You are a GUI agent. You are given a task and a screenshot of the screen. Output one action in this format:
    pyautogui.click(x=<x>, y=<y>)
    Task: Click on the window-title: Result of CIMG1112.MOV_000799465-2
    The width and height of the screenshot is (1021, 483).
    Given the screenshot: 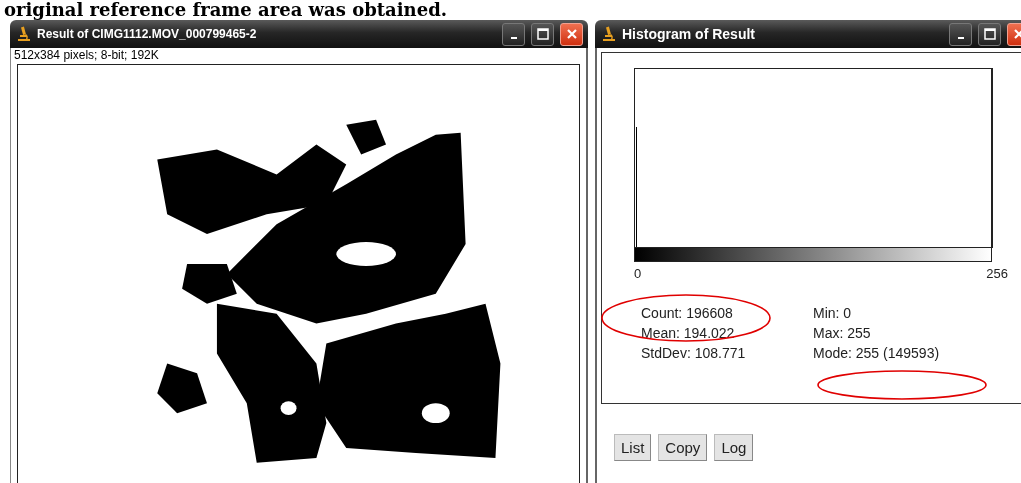 What is the action you would take?
    pyautogui.click(x=147, y=34)
    